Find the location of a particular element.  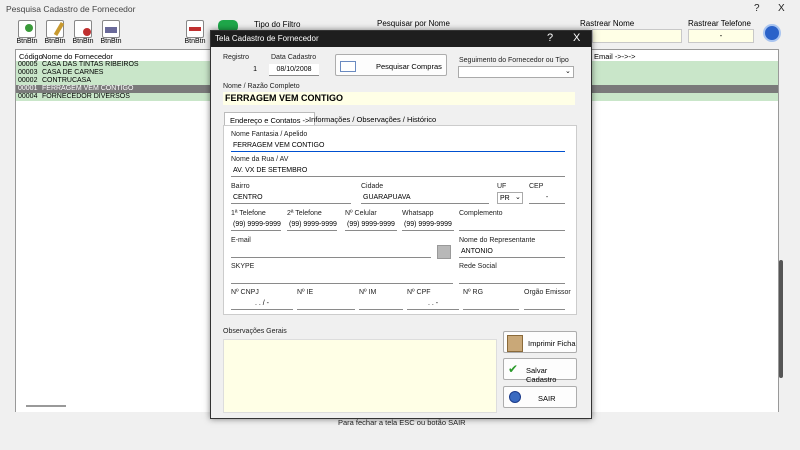

window-title: Pesquisa Cadastro de Fornecedor is located at coordinates (71, 9).